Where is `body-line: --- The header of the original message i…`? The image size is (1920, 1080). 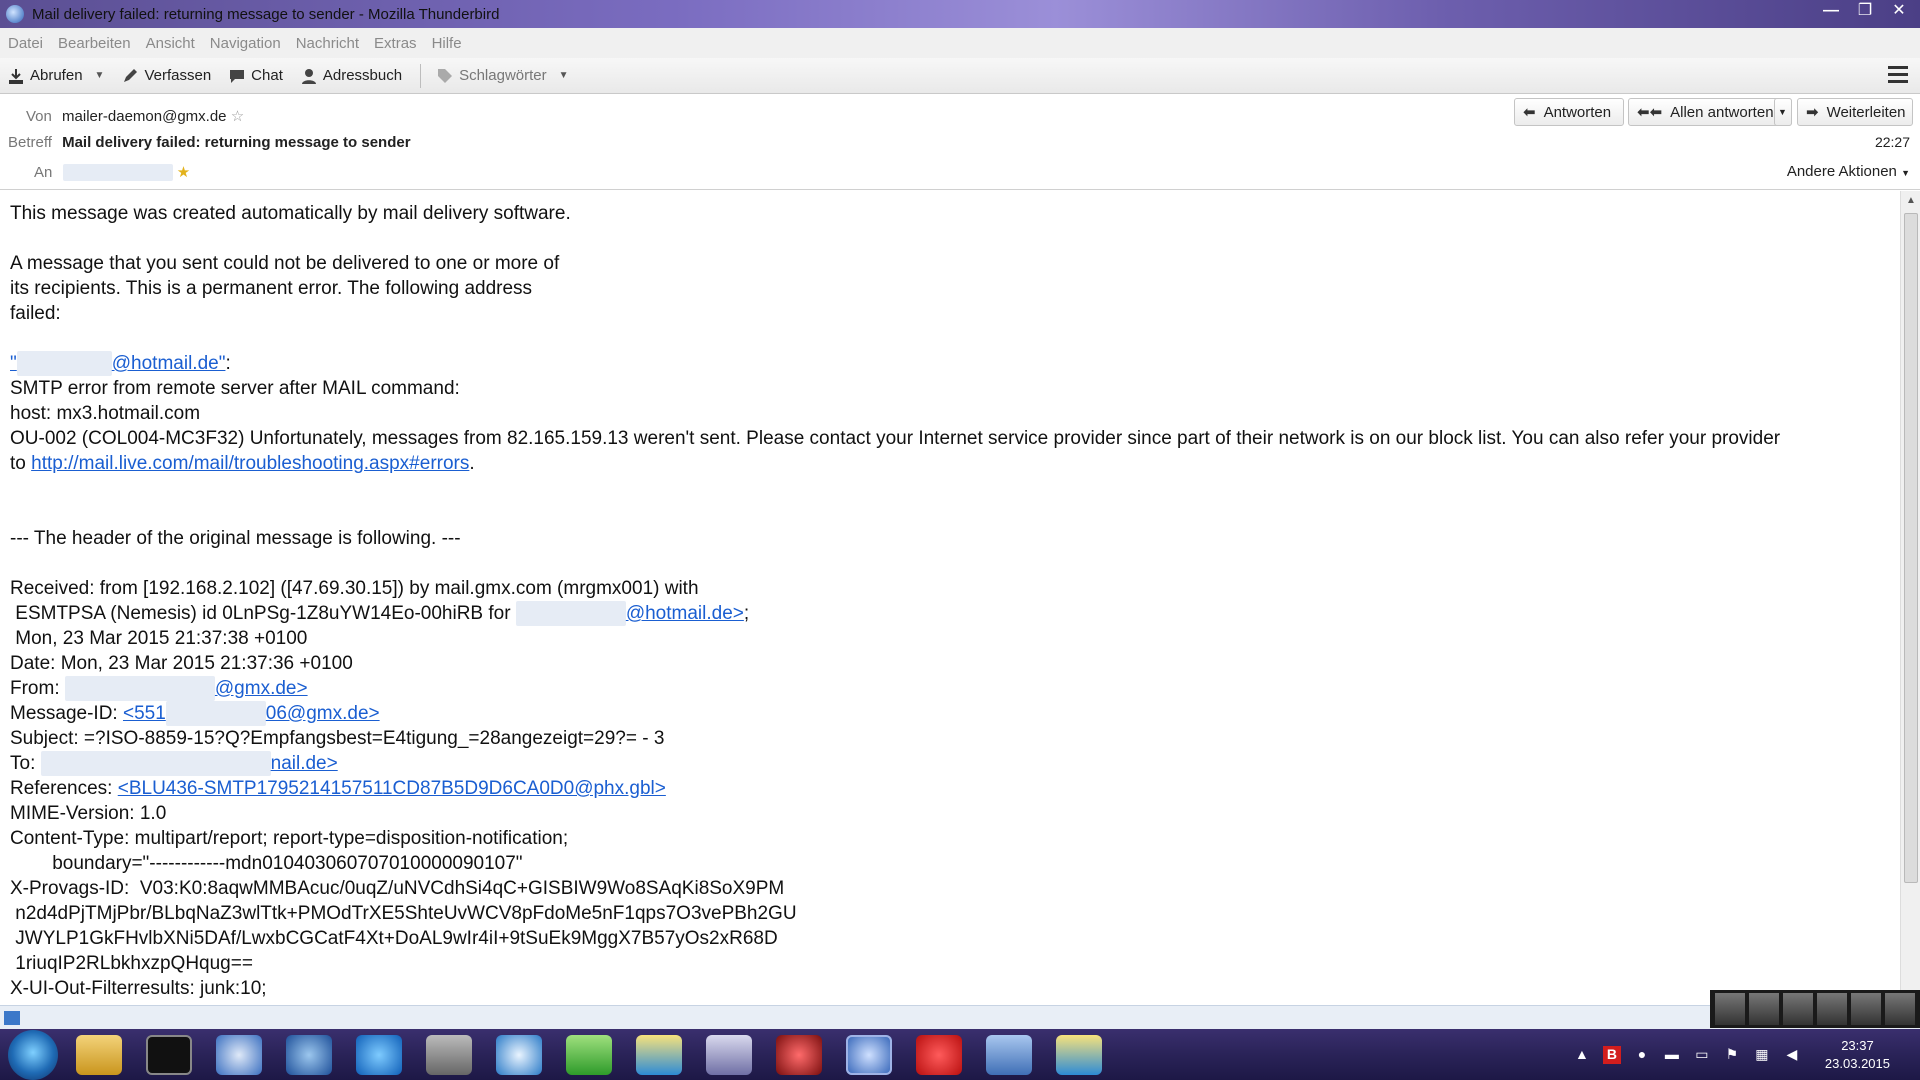 body-line: --- The header of the original message i… is located at coordinates (235, 538).